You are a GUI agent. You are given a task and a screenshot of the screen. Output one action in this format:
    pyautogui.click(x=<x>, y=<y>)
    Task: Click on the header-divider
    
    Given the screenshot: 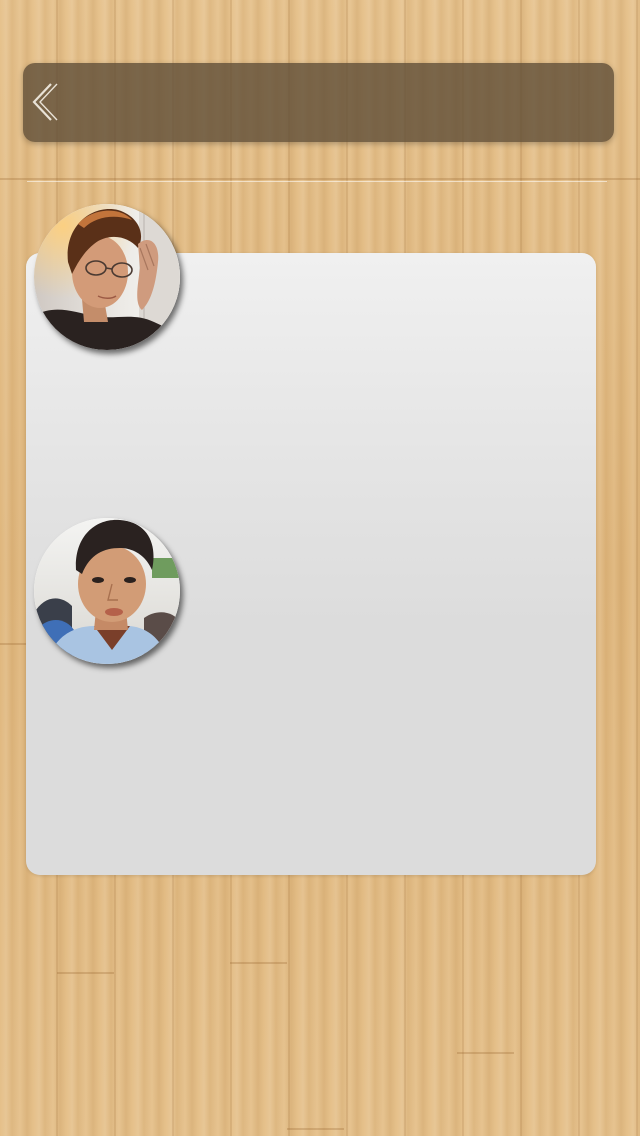 What is the action you would take?
    pyautogui.click(x=317, y=181)
    